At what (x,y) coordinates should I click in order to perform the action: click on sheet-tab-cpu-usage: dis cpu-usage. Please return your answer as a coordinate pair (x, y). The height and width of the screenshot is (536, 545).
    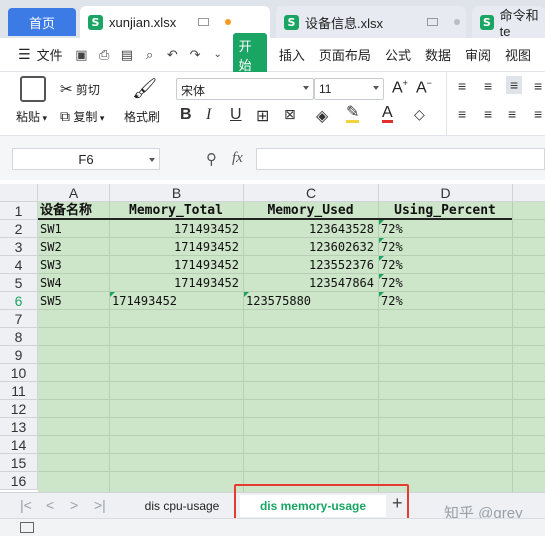
    Looking at the image, I should click on (182, 506).